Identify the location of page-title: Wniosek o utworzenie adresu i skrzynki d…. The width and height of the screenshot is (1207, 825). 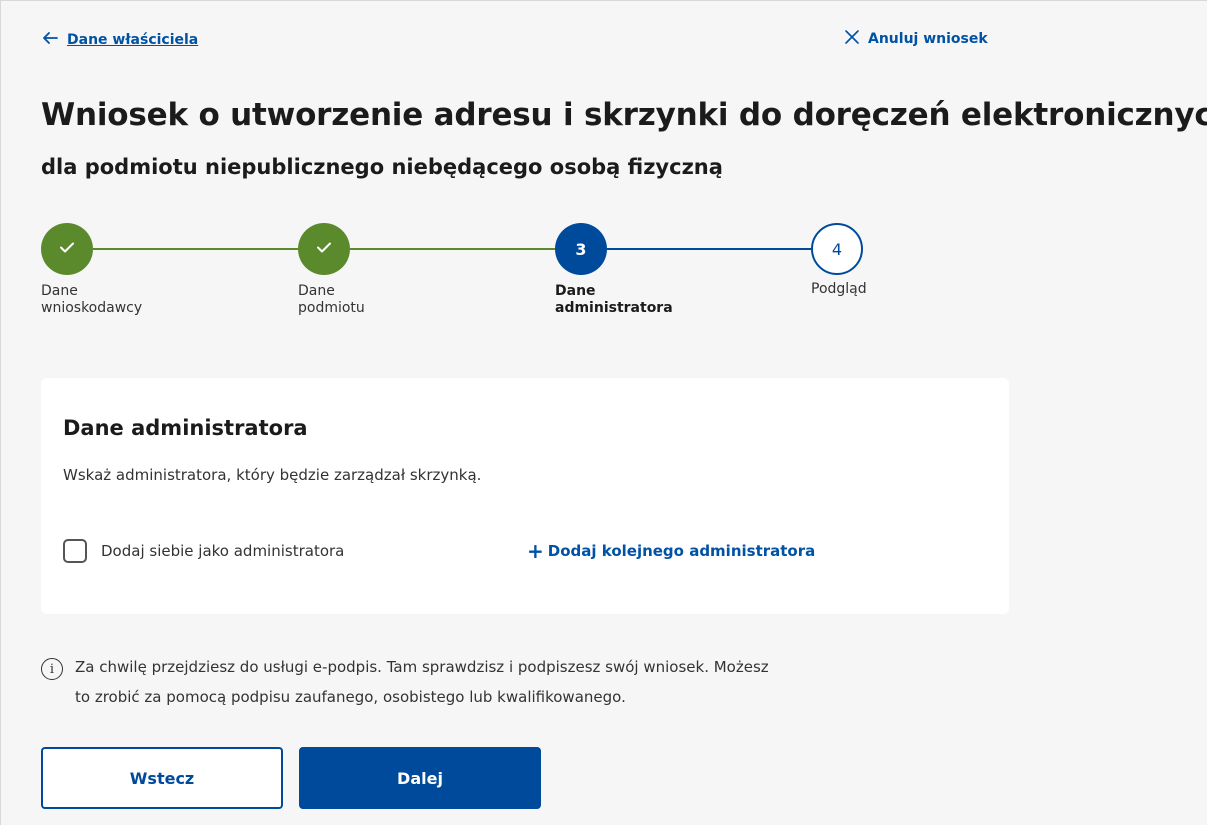
(624, 115).